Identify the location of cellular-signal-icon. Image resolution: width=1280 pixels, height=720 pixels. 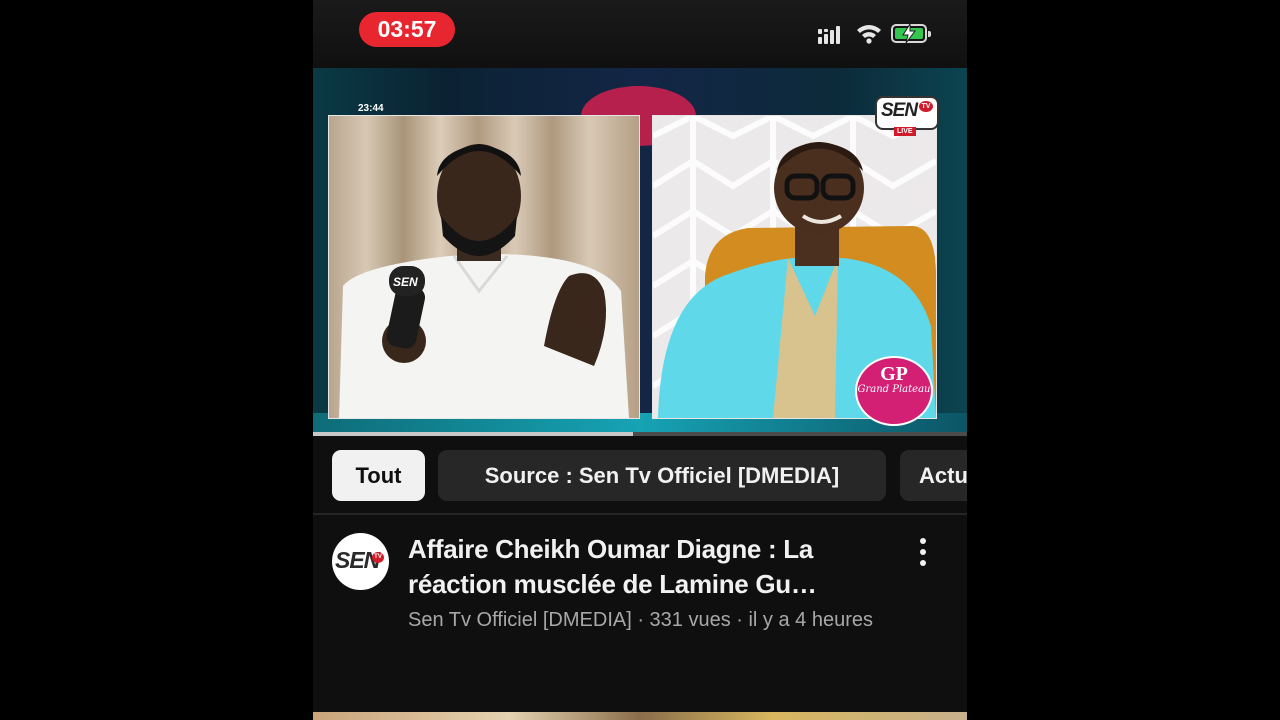
(829, 35).